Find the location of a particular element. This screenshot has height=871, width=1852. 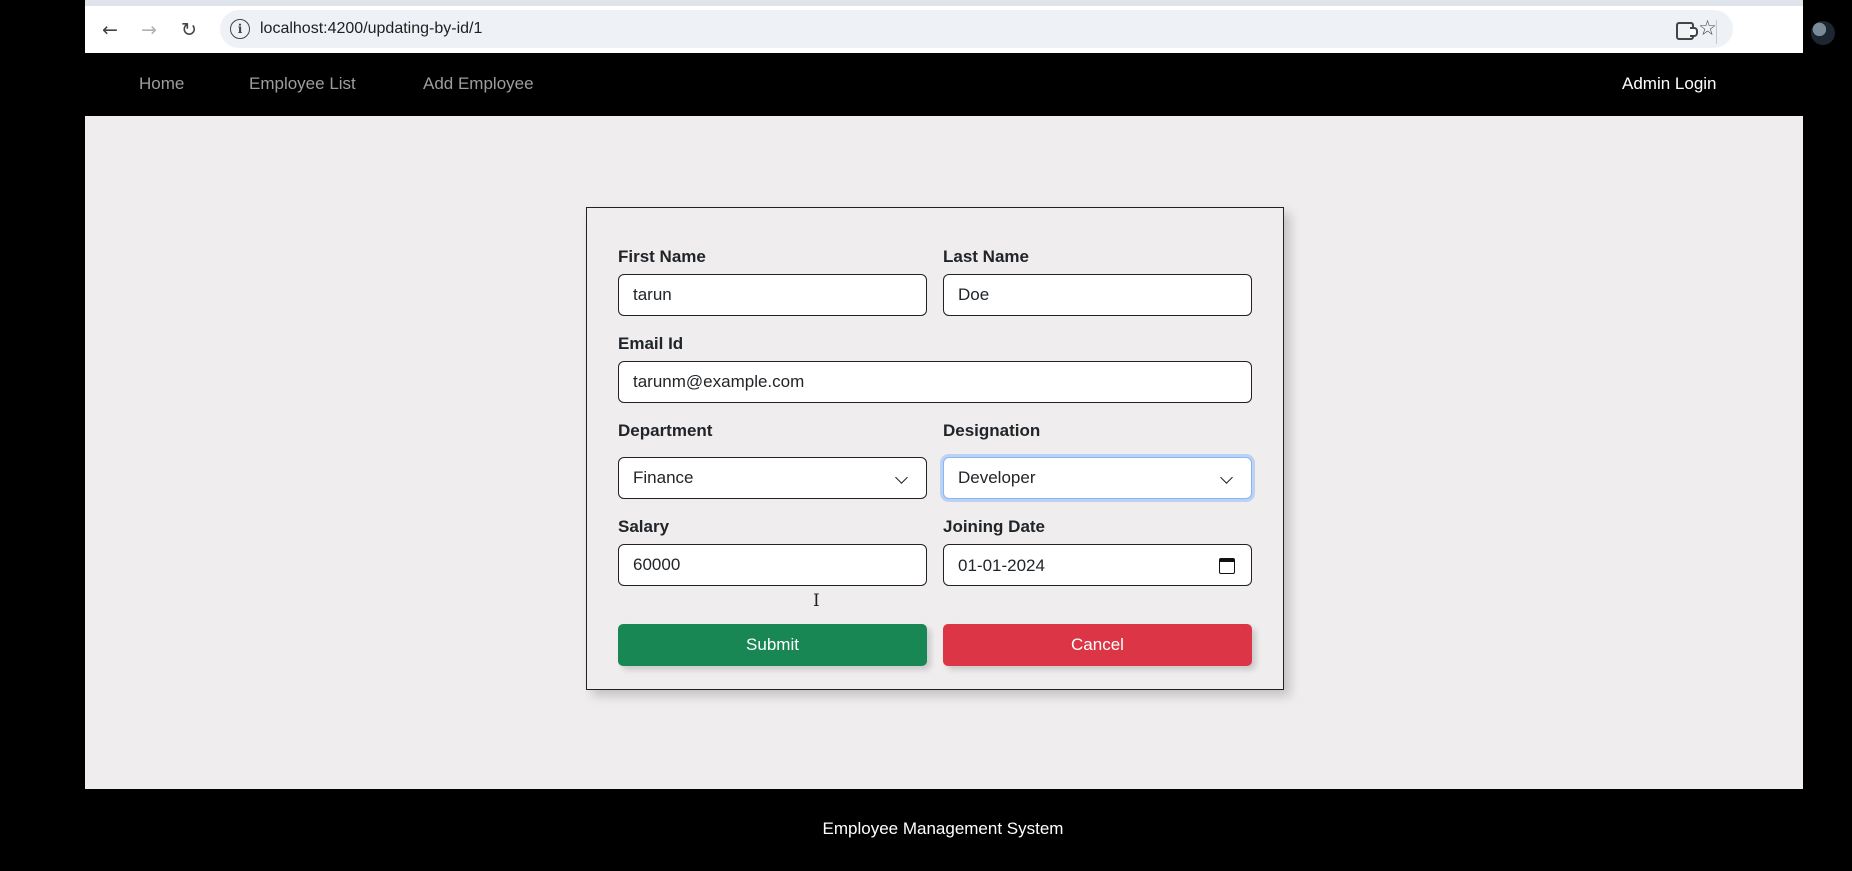

back-arrow-icon: ← is located at coordinates (110, 30).